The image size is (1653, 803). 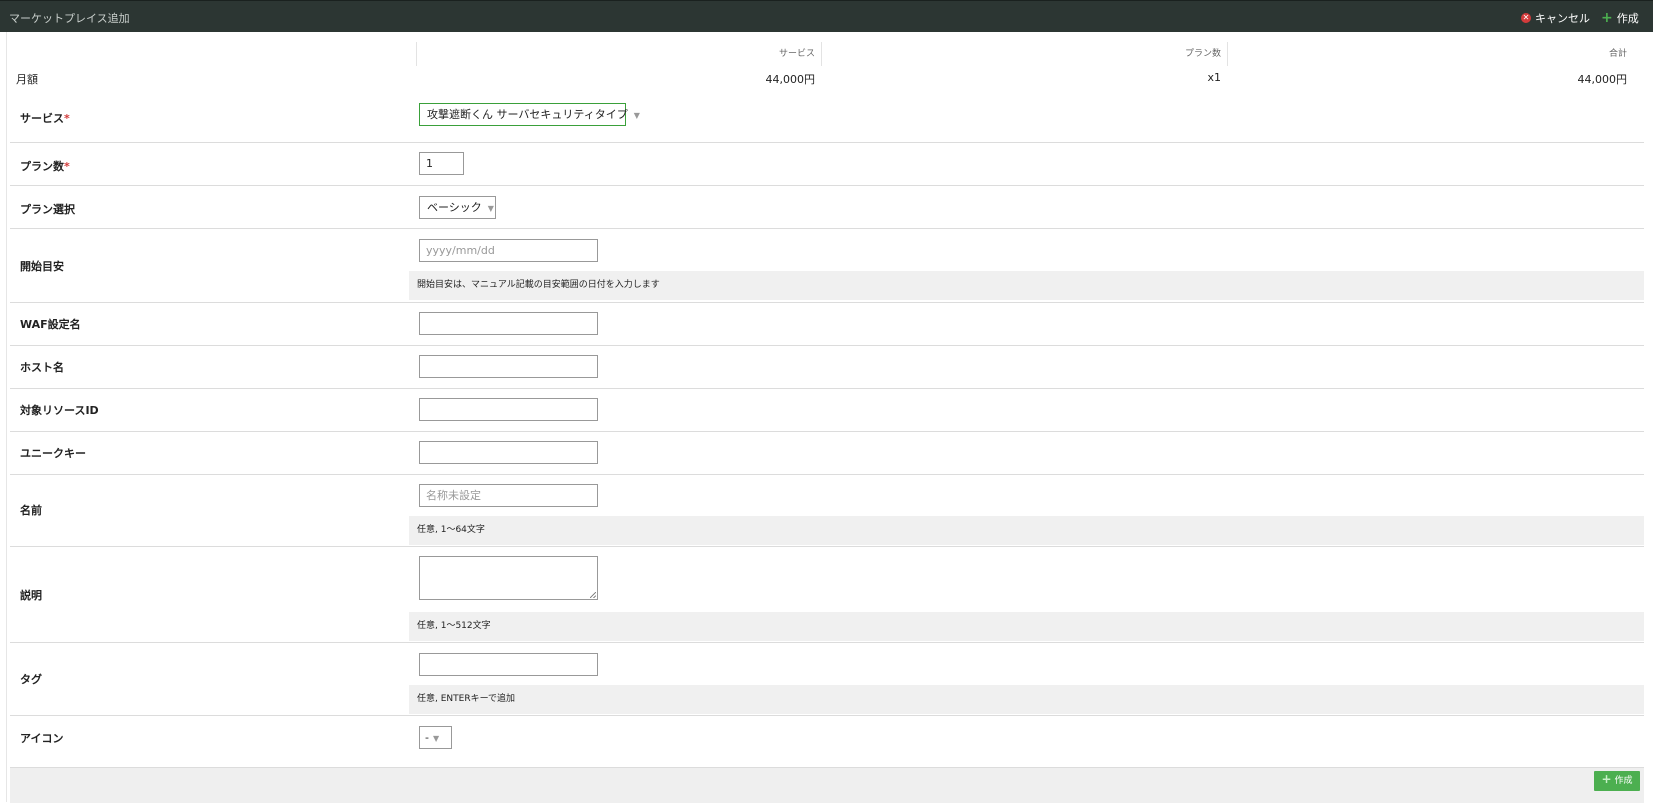 What do you see at coordinates (790, 79) in the screenshot?
I see `summary-service-value: 44,000円` at bounding box center [790, 79].